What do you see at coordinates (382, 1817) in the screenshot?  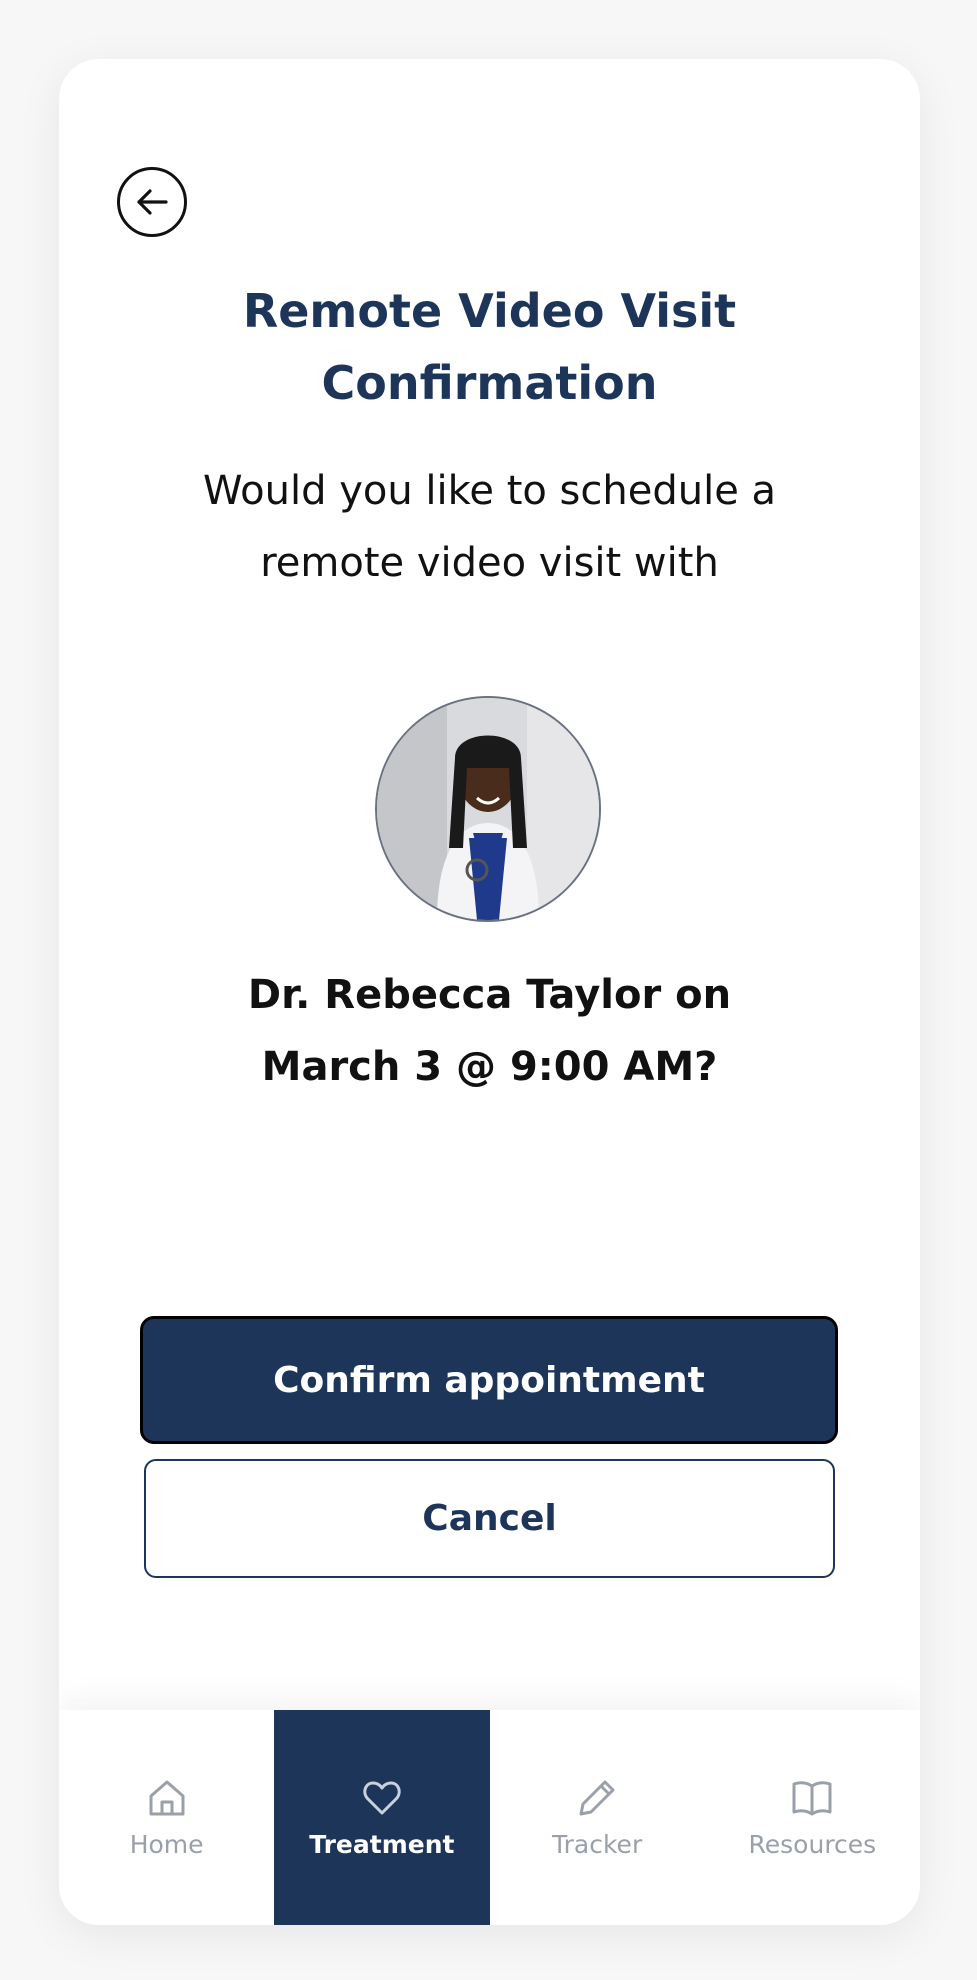 I see `tab-treatment: Treatment` at bounding box center [382, 1817].